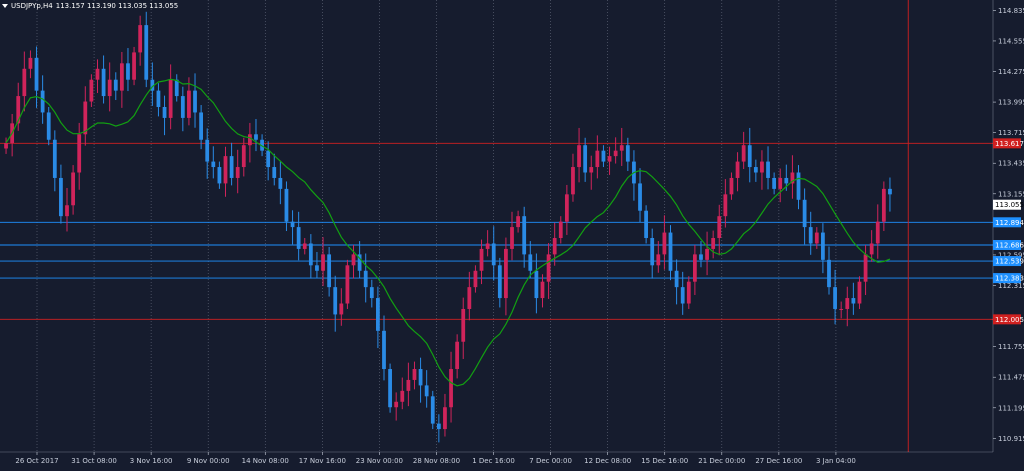  I want to click on current-price-label: 113.055, so click(1009, 205).